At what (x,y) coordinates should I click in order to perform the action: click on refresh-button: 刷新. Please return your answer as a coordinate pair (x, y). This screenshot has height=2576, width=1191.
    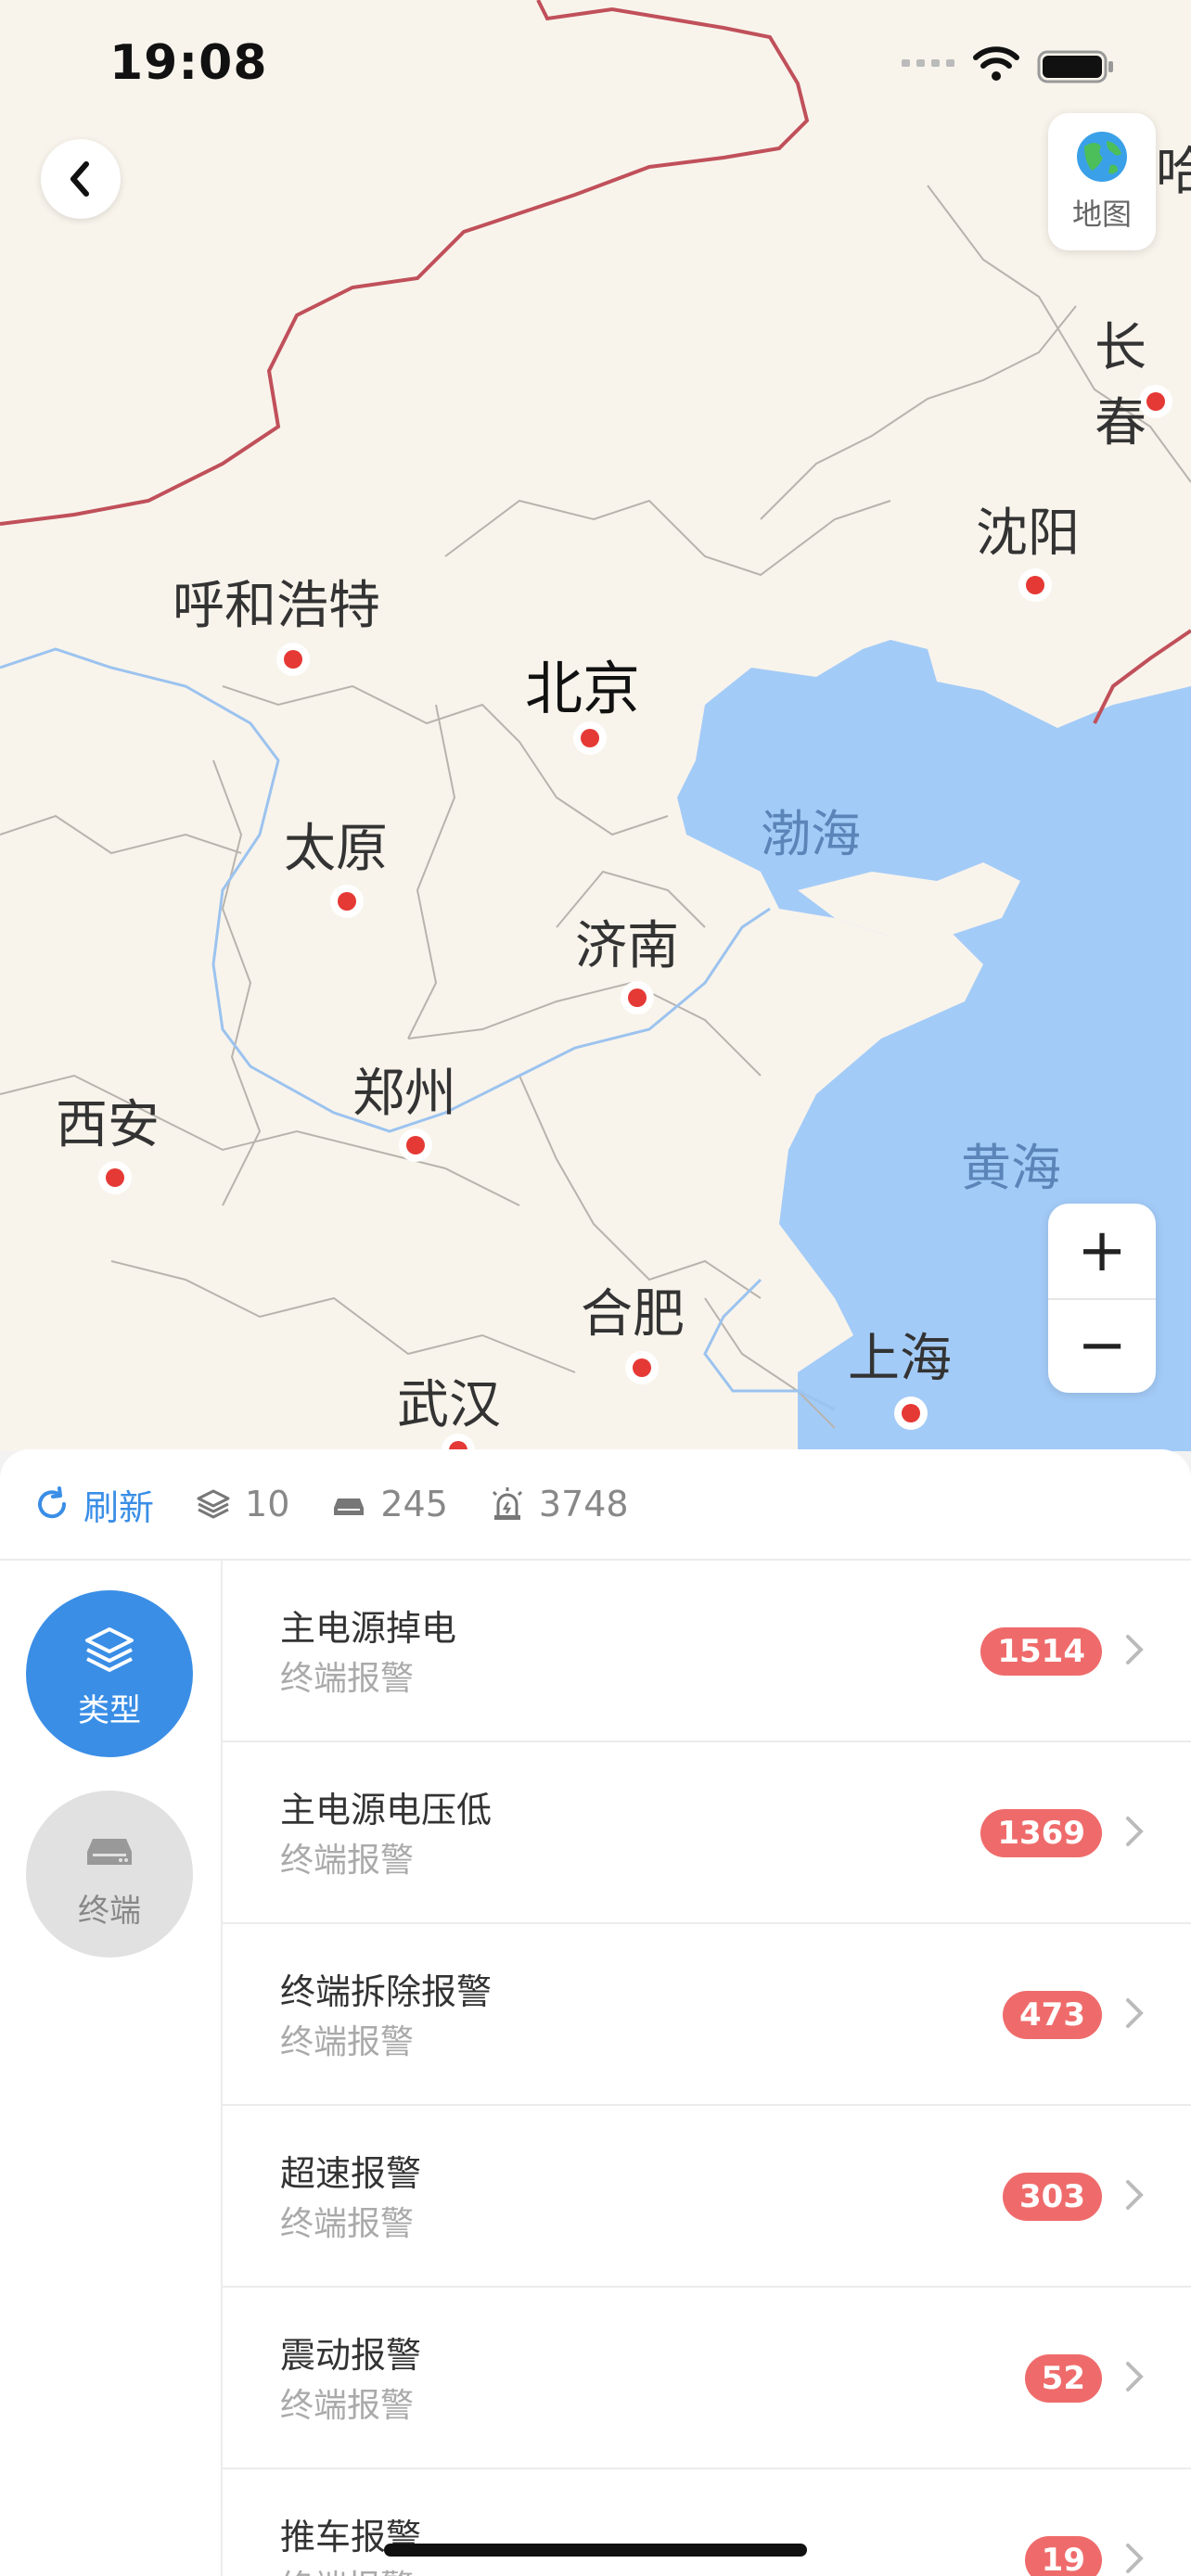
    Looking at the image, I should click on (93, 1505).